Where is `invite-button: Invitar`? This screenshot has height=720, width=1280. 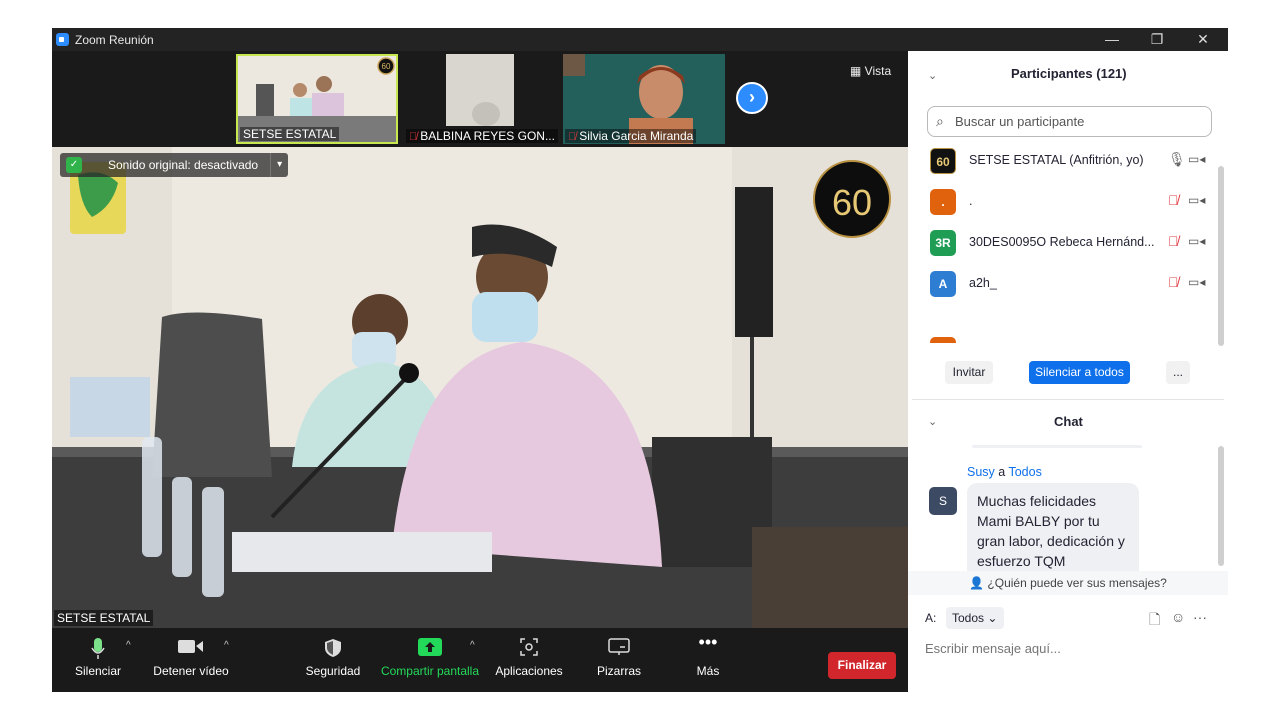 invite-button: Invitar is located at coordinates (969, 372).